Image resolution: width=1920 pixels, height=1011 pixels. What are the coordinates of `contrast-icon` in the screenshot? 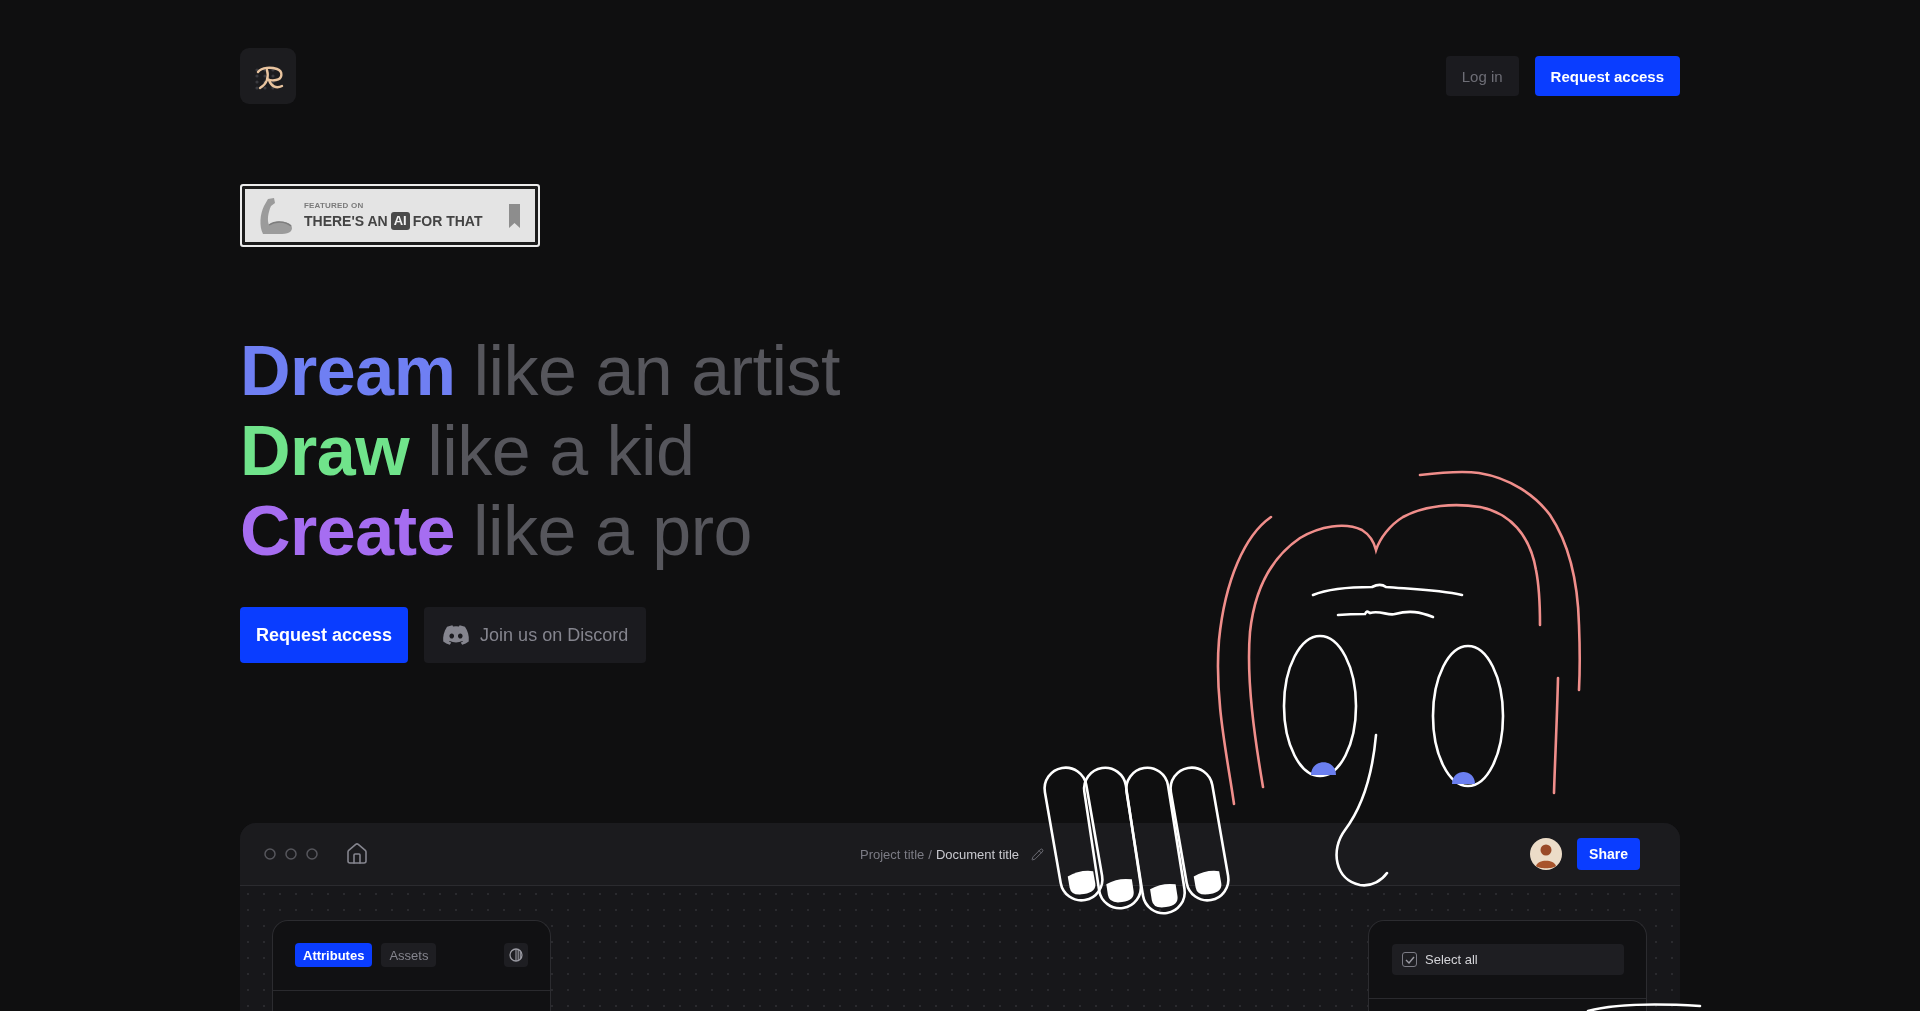 It's located at (516, 955).